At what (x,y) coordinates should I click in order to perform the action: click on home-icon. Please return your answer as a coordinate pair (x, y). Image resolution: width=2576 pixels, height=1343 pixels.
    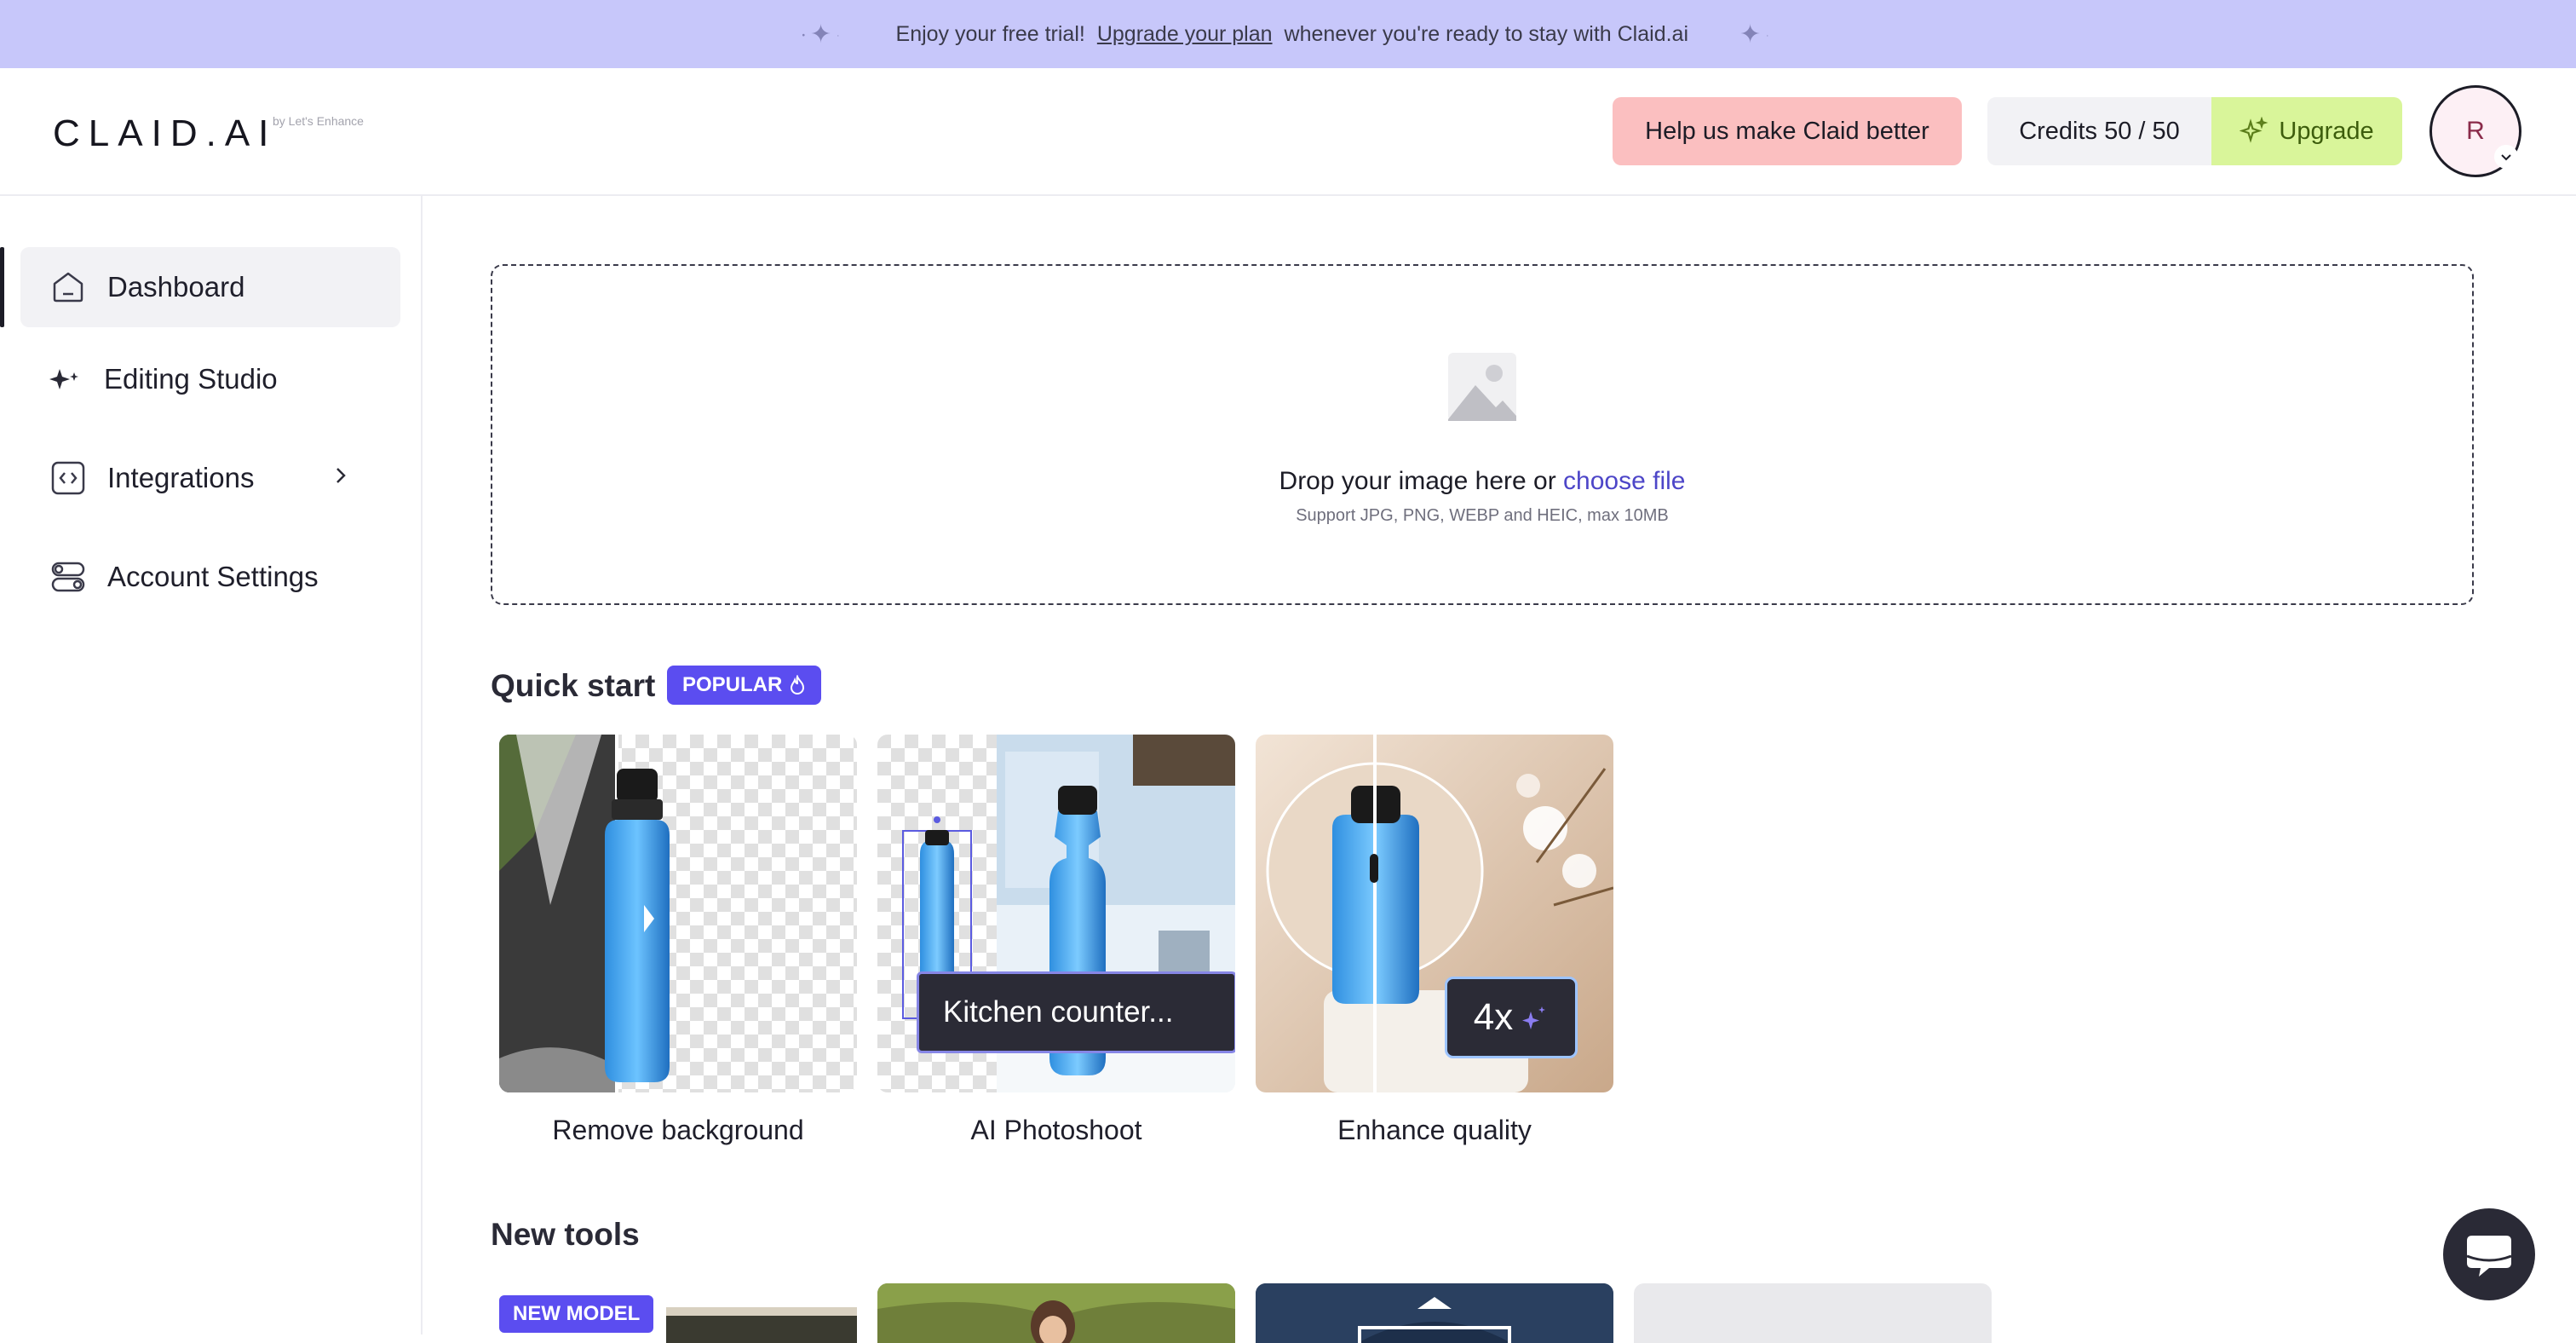
    Looking at the image, I should click on (68, 287).